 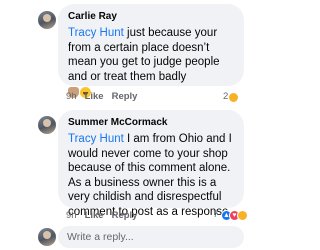 What do you see at coordinates (151, 122) in the screenshot?
I see `comment-author: Summer McCormack` at bounding box center [151, 122].